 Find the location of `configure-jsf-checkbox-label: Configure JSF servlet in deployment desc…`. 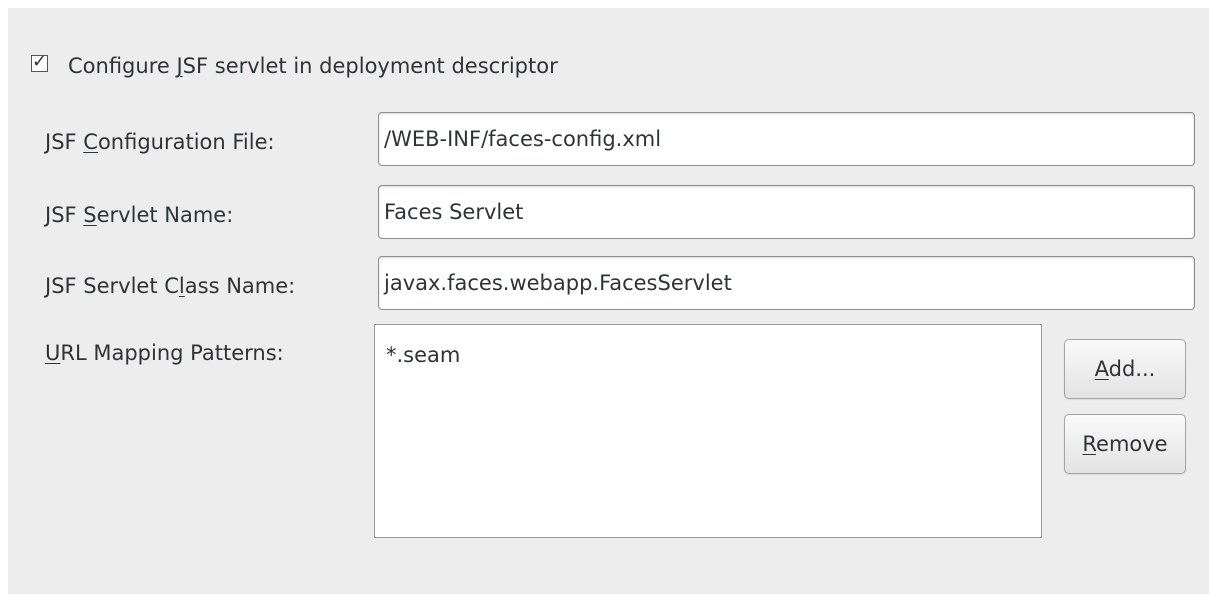

configure-jsf-checkbox-label: Configure JSF servlet in deployment desc… is located at coordinates (313, 66).